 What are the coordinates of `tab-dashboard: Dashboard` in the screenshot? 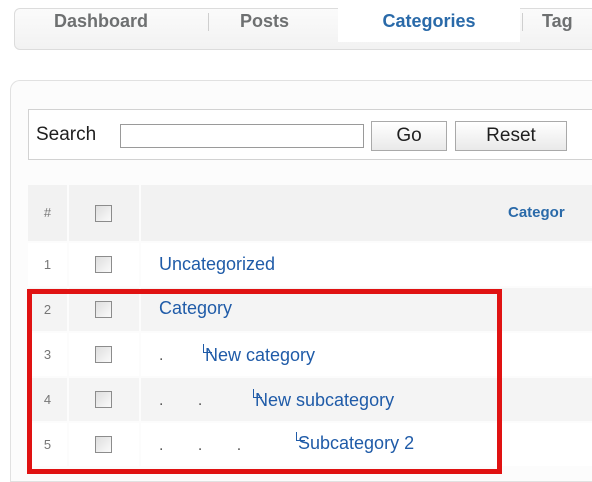 It's located at (101, 21).